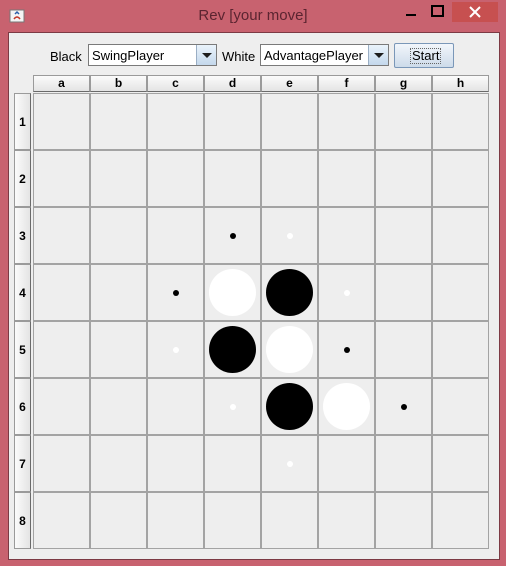 The height and width of the screenshot is (566, 506). What do you see at coordinates (232, 121) in the screenshot?
I see `board-cell-d1` at bounding box center [232, 121].